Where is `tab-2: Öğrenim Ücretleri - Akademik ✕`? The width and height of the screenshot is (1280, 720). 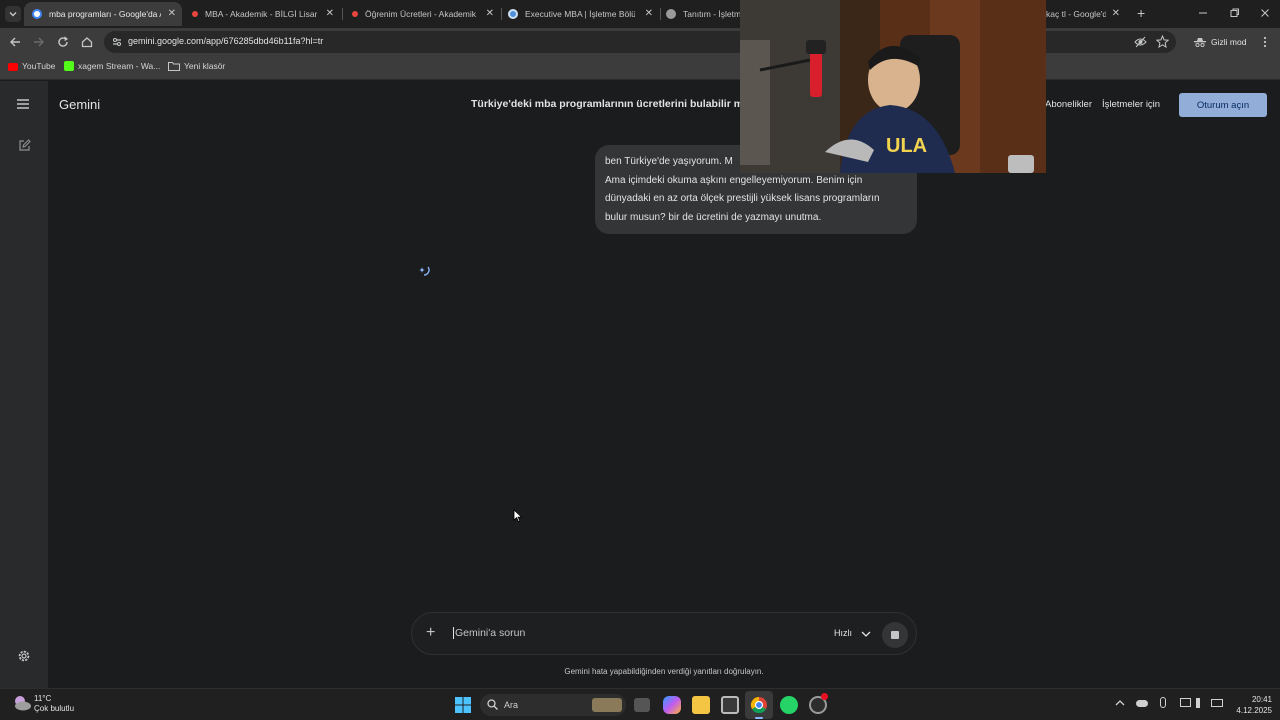
tab-2: Öğrenim Ücretleri - Akademik ✕ is located at coordinates (422, 14).